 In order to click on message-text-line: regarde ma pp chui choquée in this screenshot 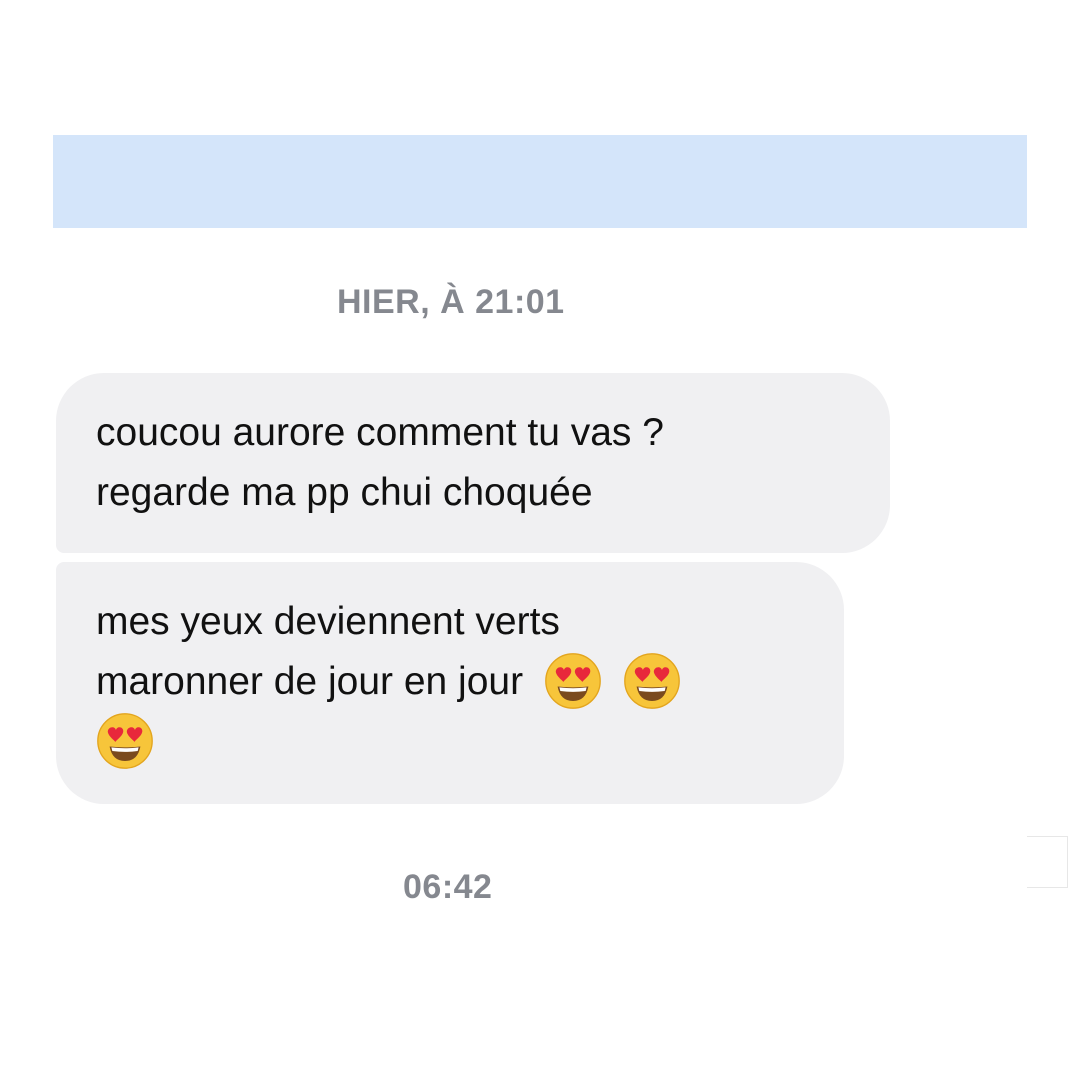, I will do `click(344, 492)`.